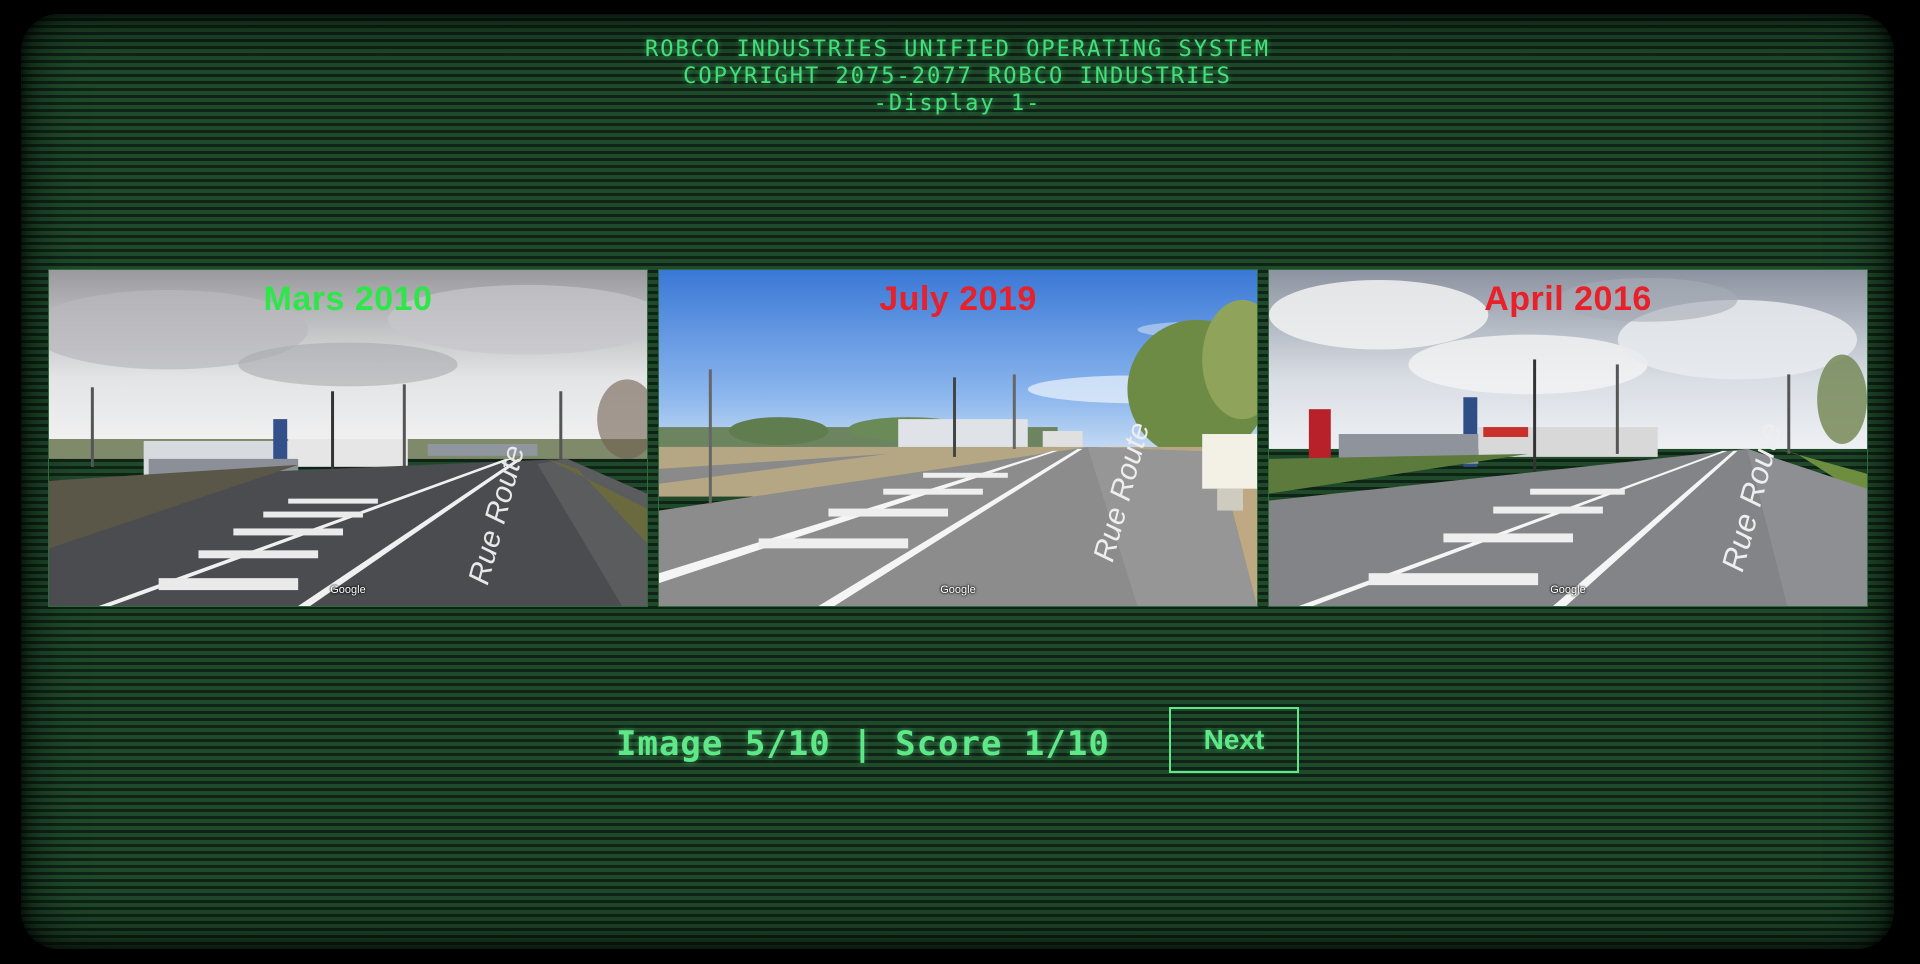  What do you see at coordinates (957, 103) in the screenshot?
I see `header-display-label: -Display 1-` at bounding box center [957, 103].